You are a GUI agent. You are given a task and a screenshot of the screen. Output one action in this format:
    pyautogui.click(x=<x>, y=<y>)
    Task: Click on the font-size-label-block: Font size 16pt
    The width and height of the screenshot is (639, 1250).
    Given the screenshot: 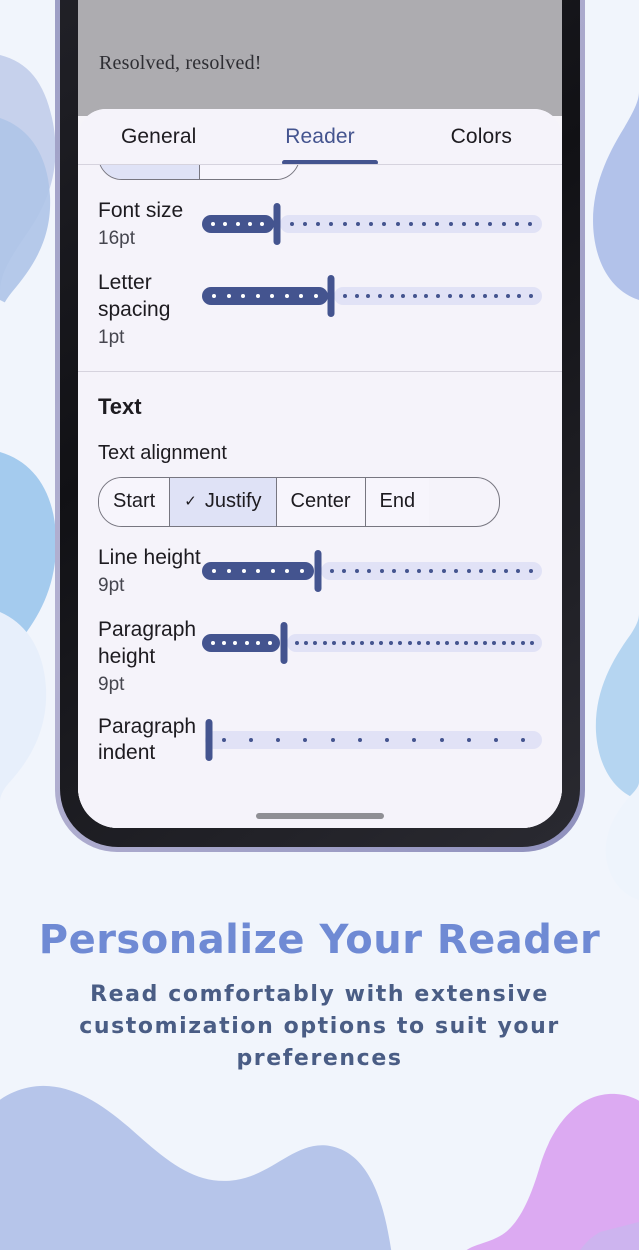 What is the action you would take?
    pyautogui.click(x=150, y=223)
    